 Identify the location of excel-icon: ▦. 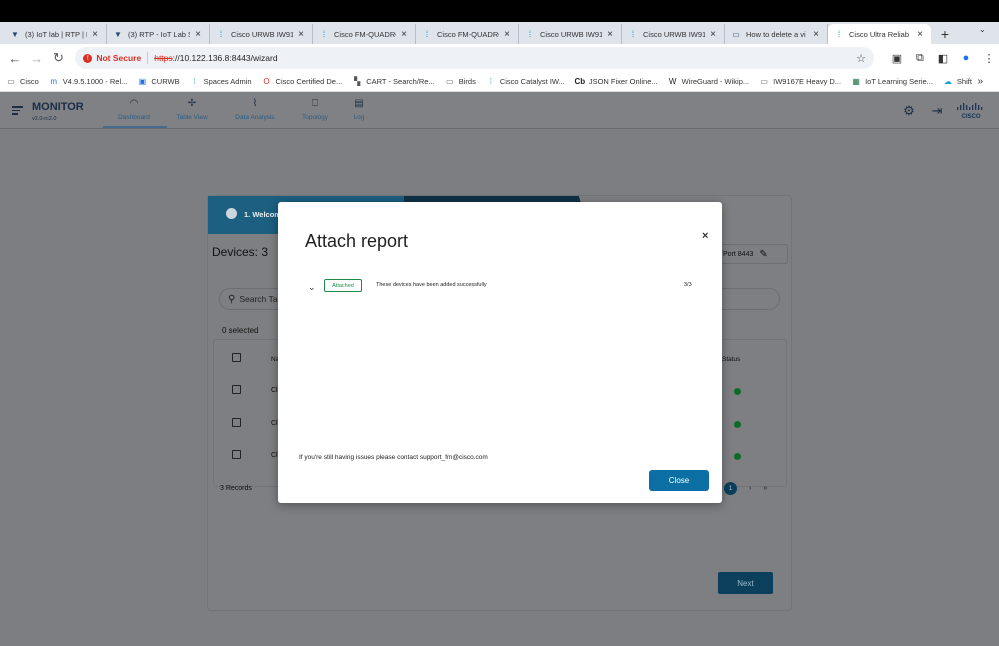
(856, 81).